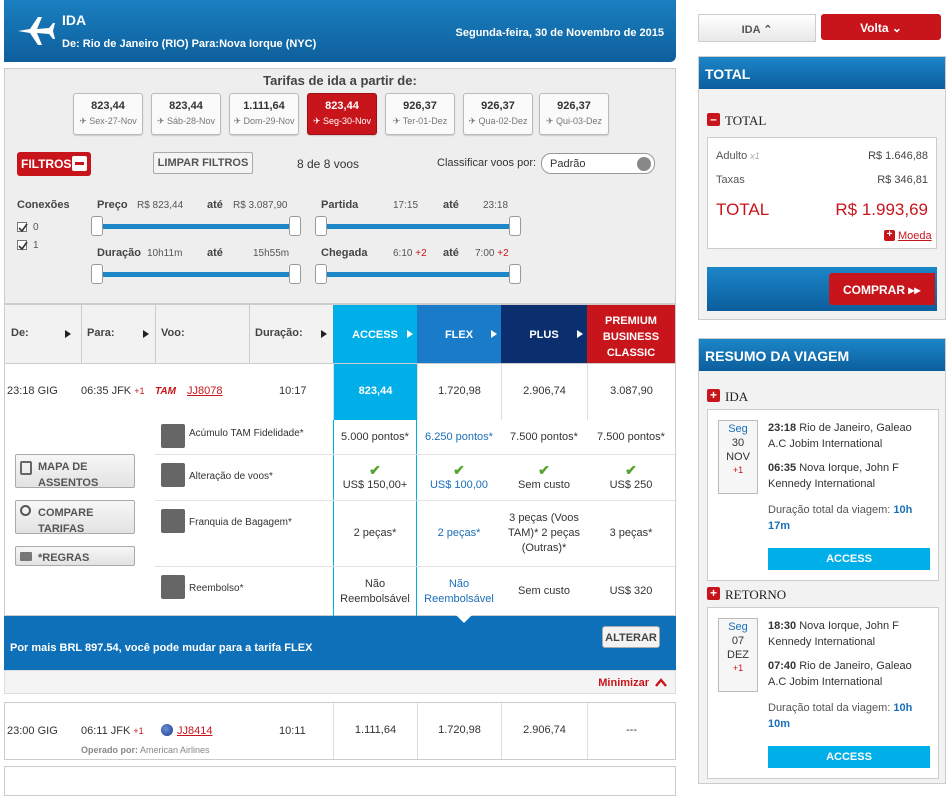 The width and height of the screenshot is (952, 796). I want to click on preco-slider-max-handle, so click(295, 226).